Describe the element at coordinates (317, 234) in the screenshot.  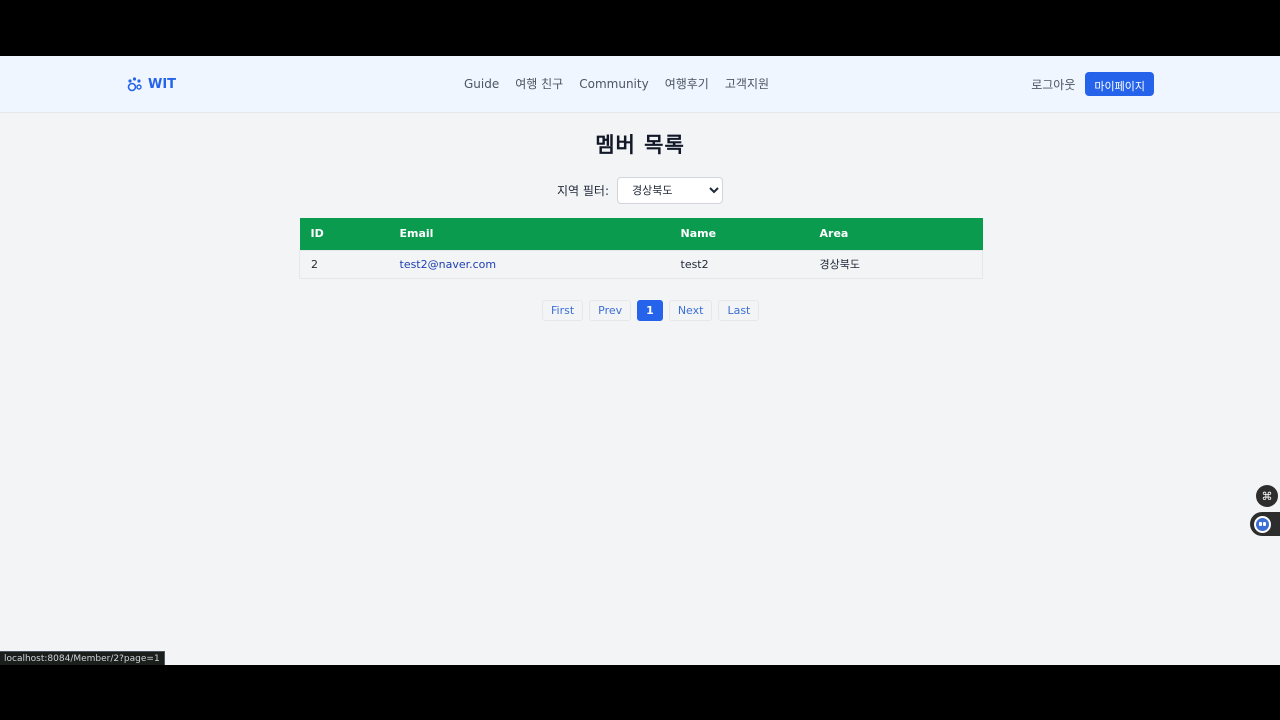
I see `header-id: ID` at that location.